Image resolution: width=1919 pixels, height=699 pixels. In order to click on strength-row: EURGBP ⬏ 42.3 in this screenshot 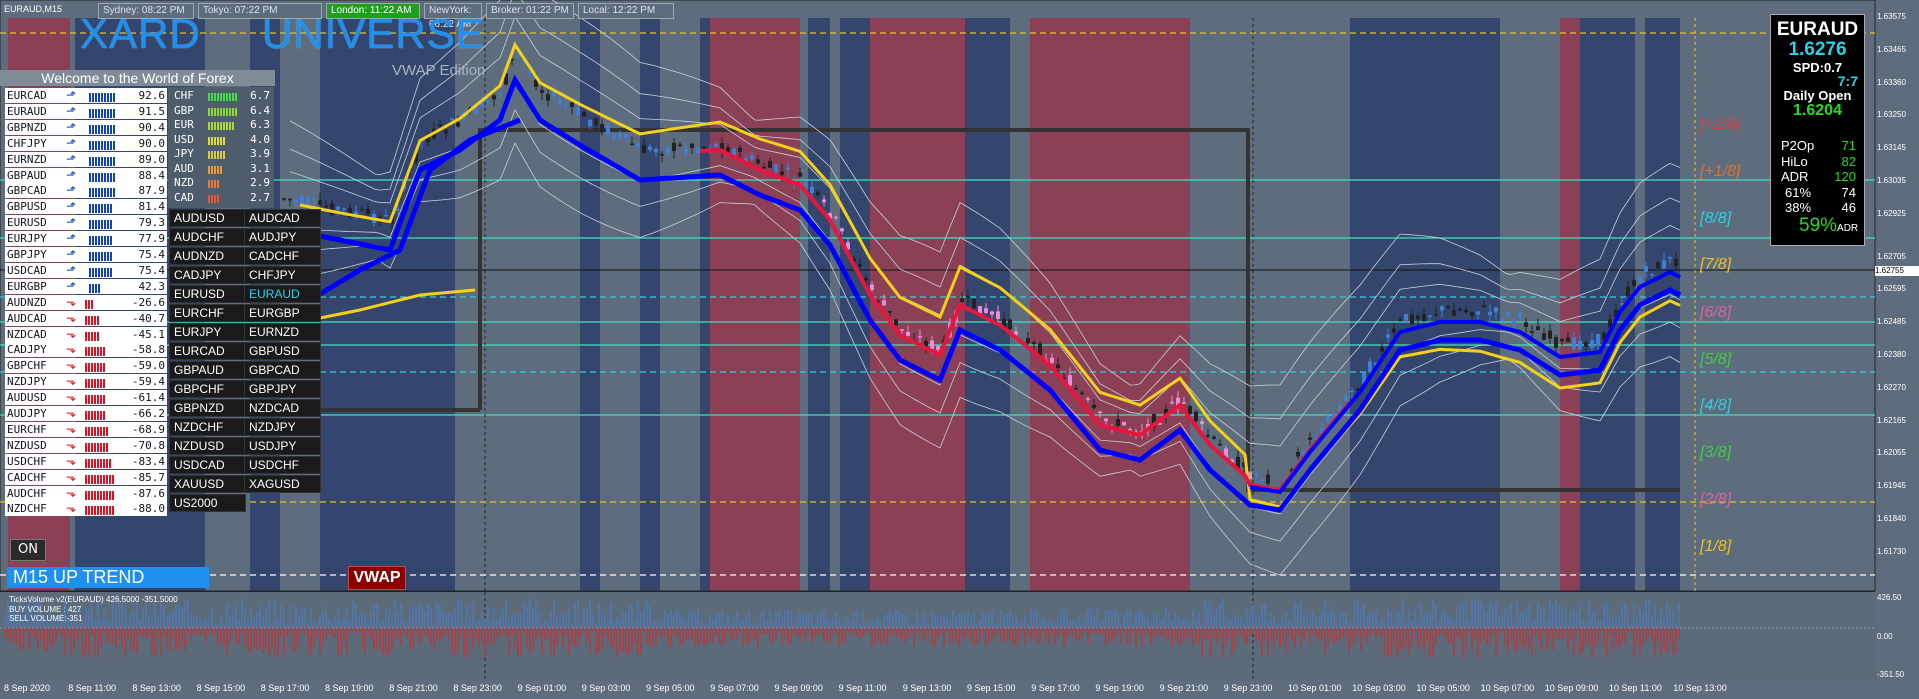, I will do `click(86, 286)`.